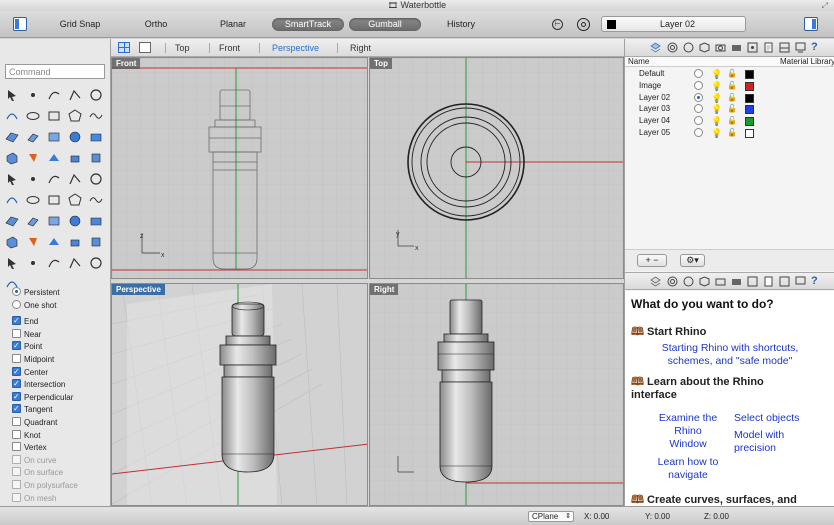  I want to click on tool-curve-icon, so click(54, 95).